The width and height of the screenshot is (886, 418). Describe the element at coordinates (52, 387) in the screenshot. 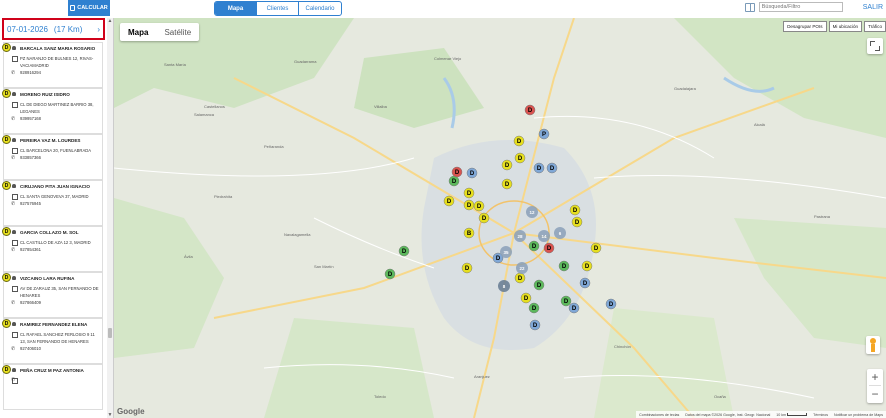

I see `client-card: D PEÑA CRUZ M PAZ ANTONIA` at that location.